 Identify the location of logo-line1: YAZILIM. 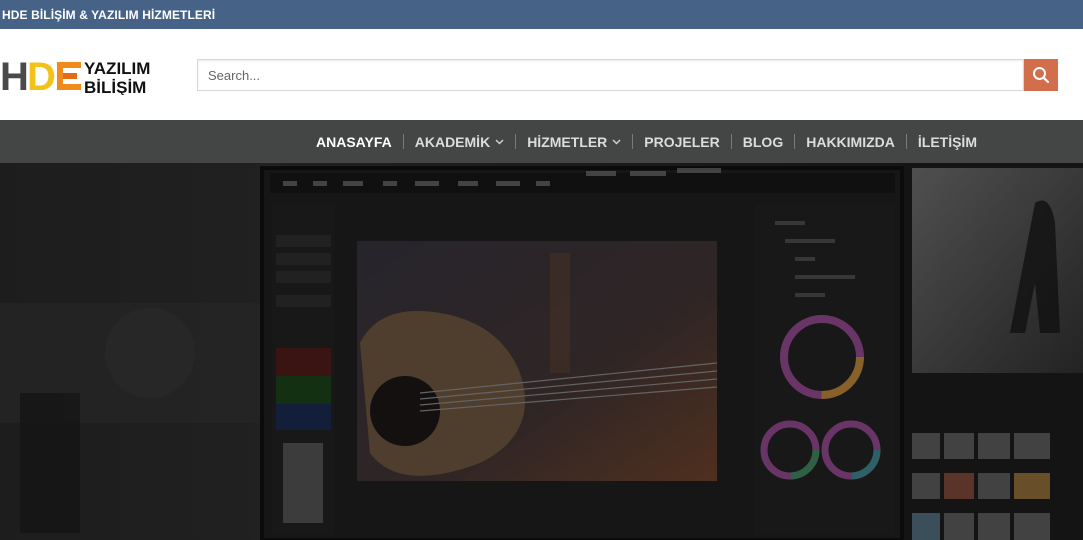
(117, 68).